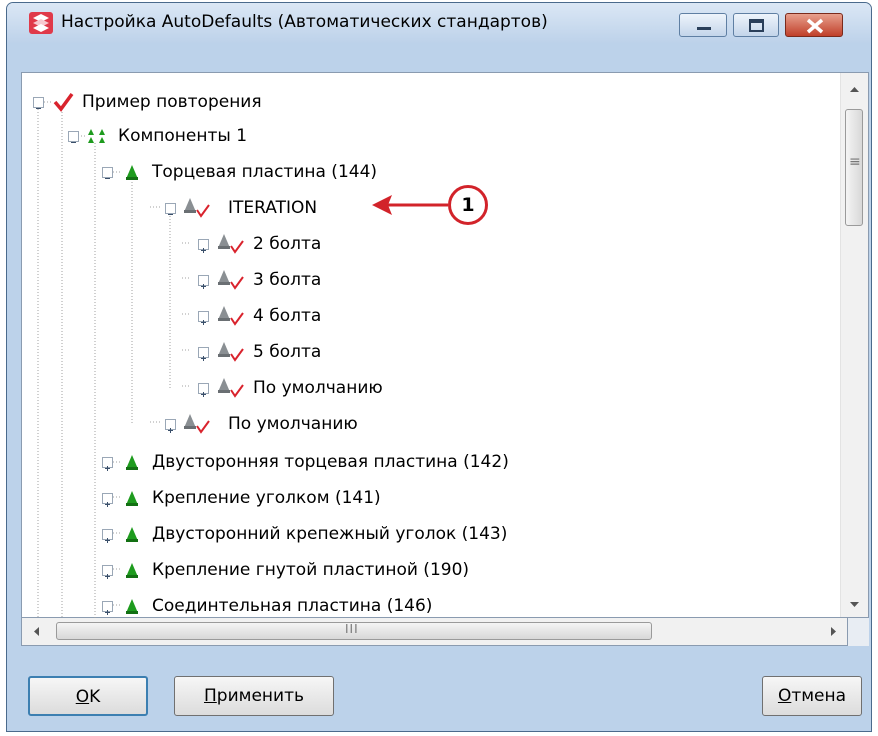  Describe the element at coordinates (287, 244) in the screenshot. I see `tree-item-label: 2 болта` at that location.